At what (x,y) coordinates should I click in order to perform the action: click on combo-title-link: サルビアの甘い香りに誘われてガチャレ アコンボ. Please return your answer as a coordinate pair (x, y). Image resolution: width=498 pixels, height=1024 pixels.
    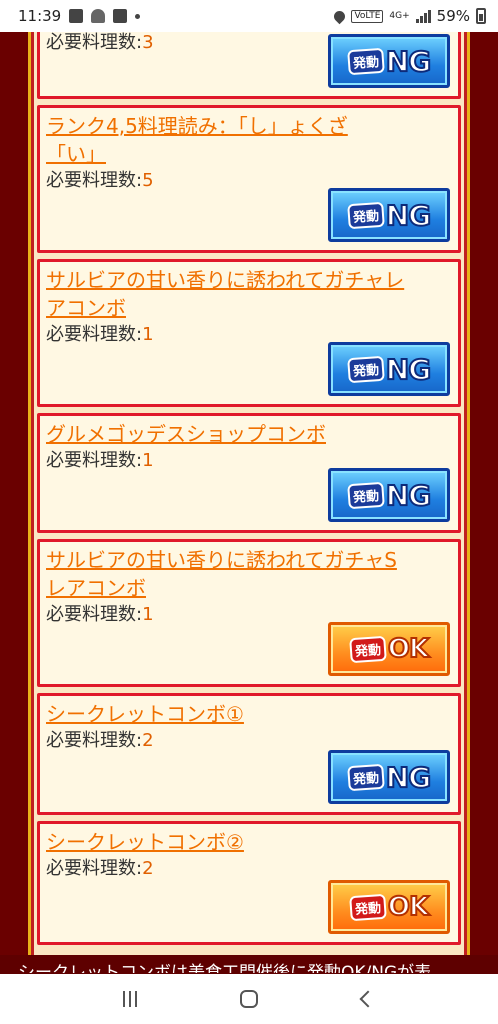
    Looking at the image, I should click on (249, 294).